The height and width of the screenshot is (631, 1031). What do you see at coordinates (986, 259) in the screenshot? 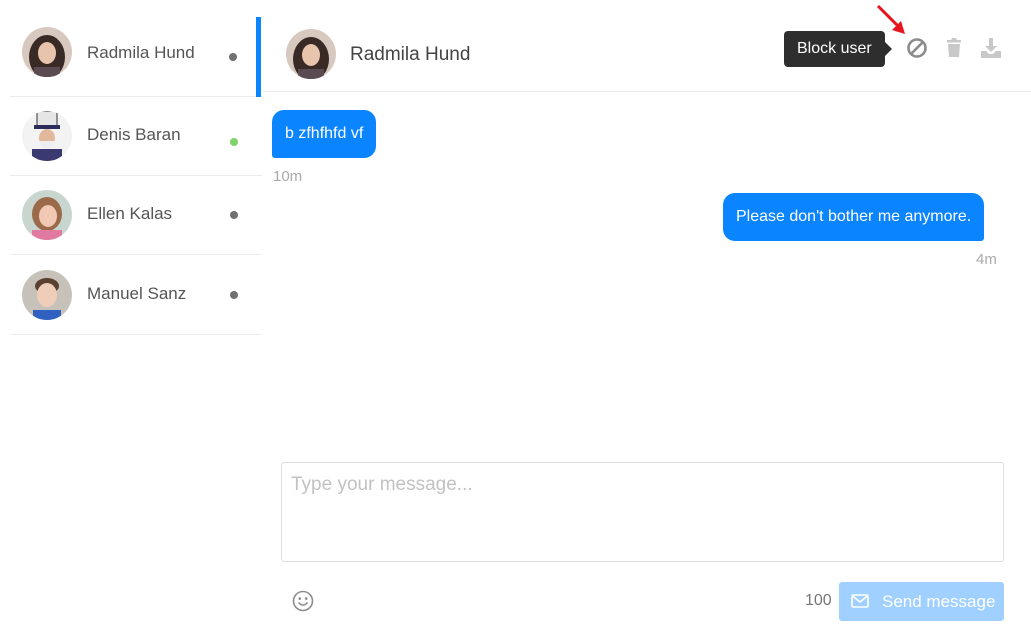
I see `message-timestamp: 4m` at bounding box center [986, 259].